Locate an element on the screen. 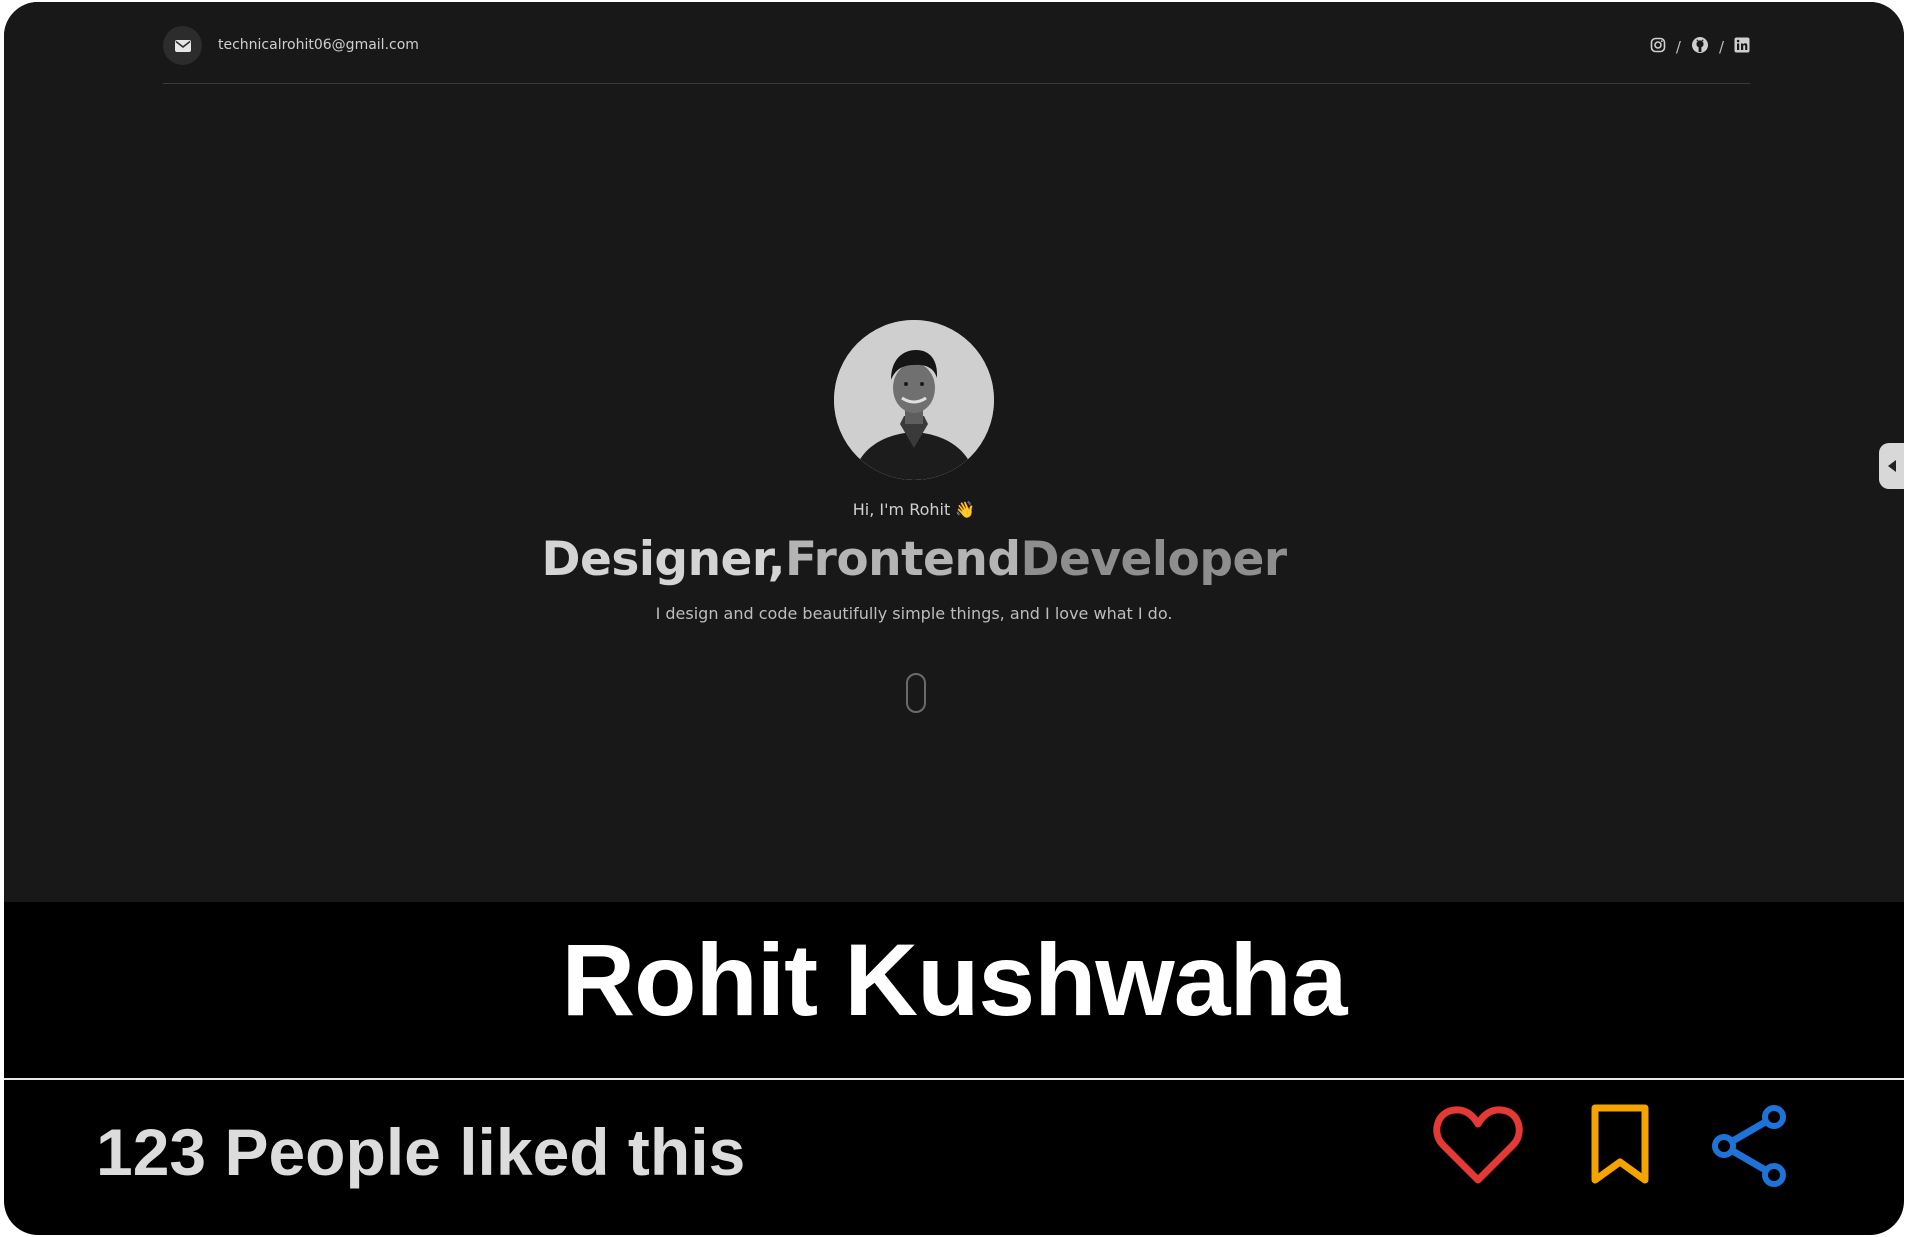  scroll-mouse-icon is located at coordinates (916, 693).